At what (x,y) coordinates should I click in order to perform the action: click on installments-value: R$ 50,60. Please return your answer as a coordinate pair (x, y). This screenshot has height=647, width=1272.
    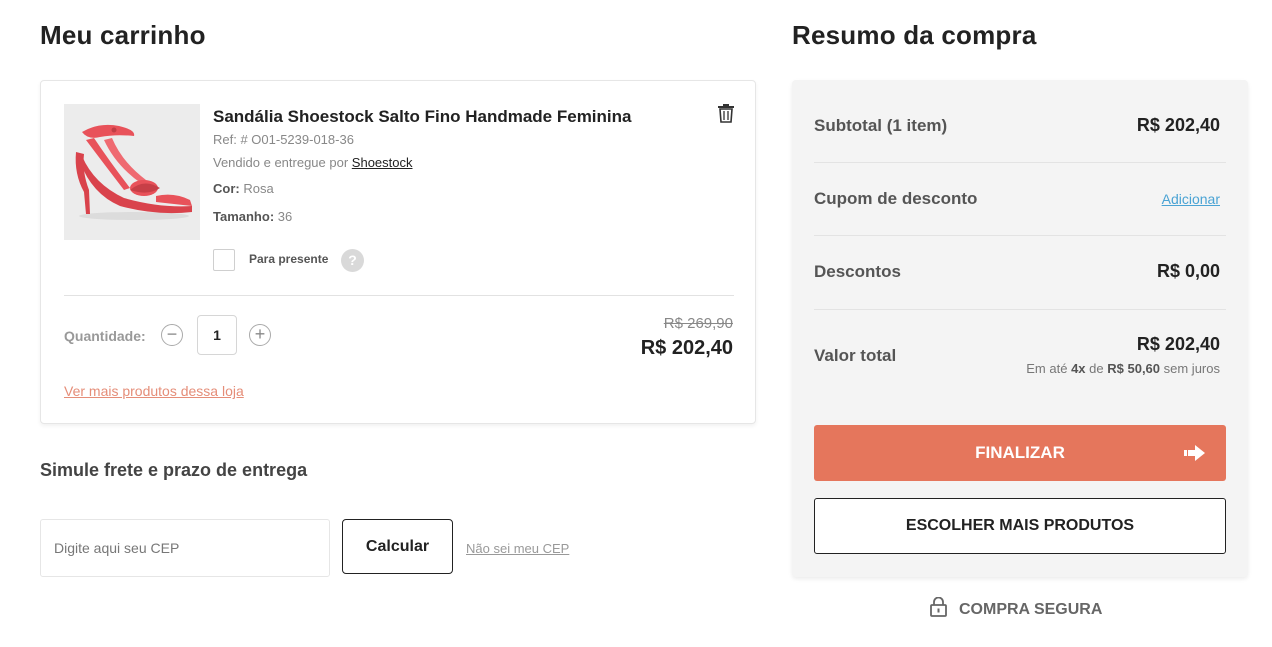
    Looking at the image, I should click on (1134, 368).